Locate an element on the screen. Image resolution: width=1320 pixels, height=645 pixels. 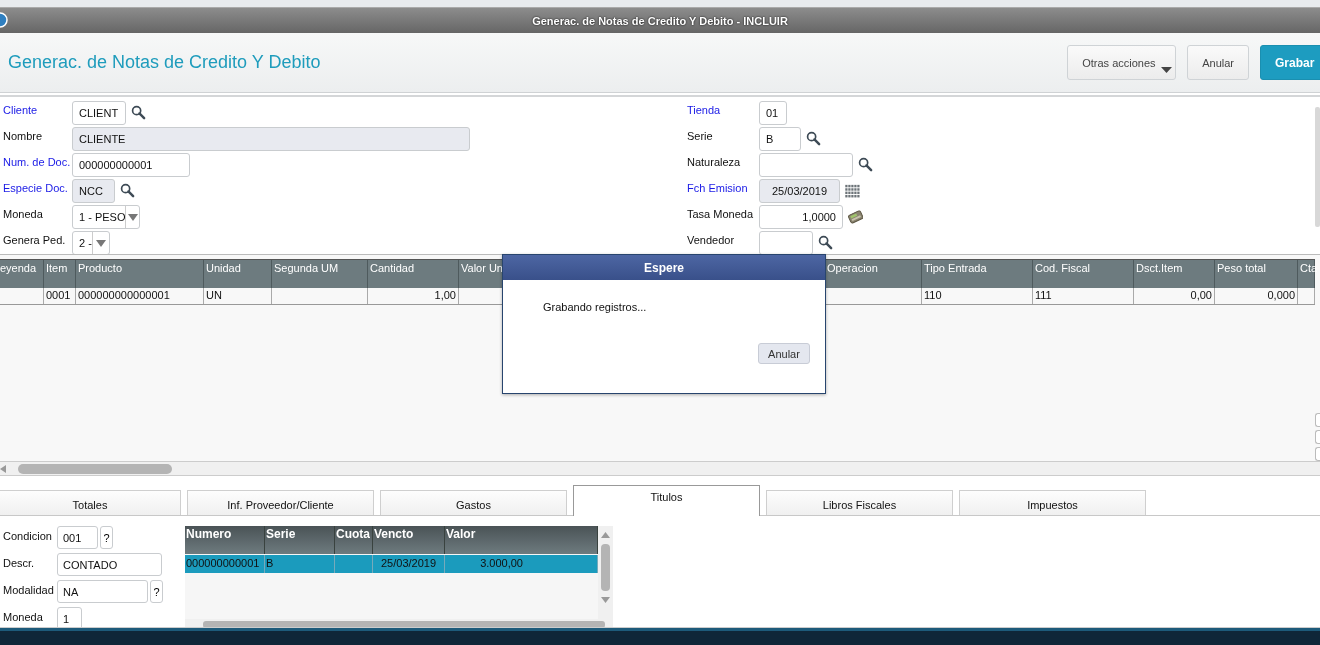
field-label: Genera Ped. is located at coordinates (34, 239).